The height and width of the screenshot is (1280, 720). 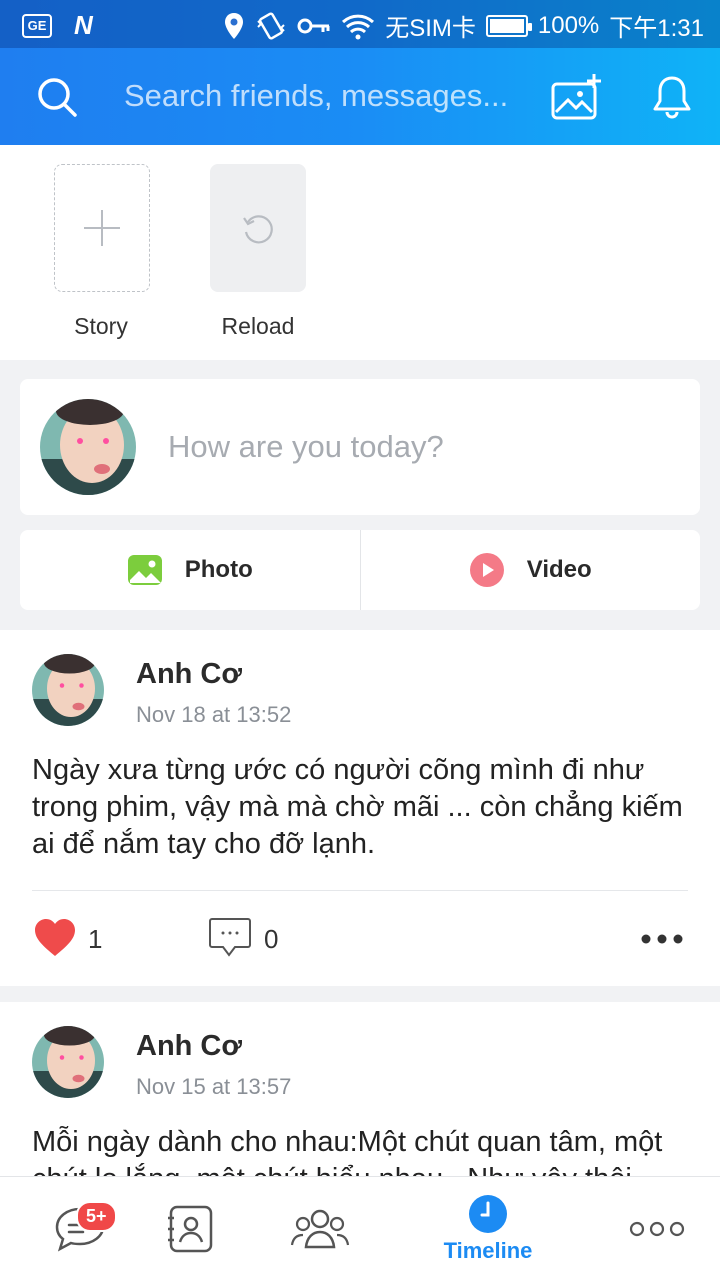 I want to click on status-bar: GE N 无SIM卡 100% 下午1:31, so click(x=360, y=24).